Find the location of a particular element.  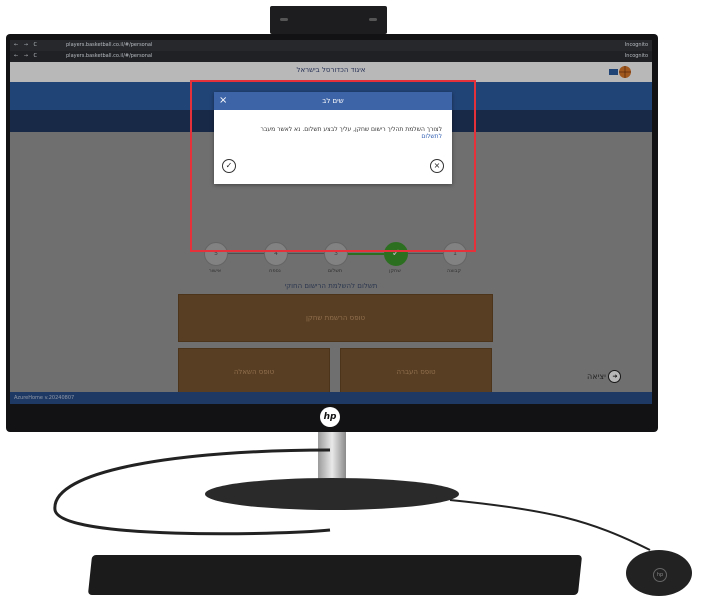

webcam is located at coordinates (328, 20).